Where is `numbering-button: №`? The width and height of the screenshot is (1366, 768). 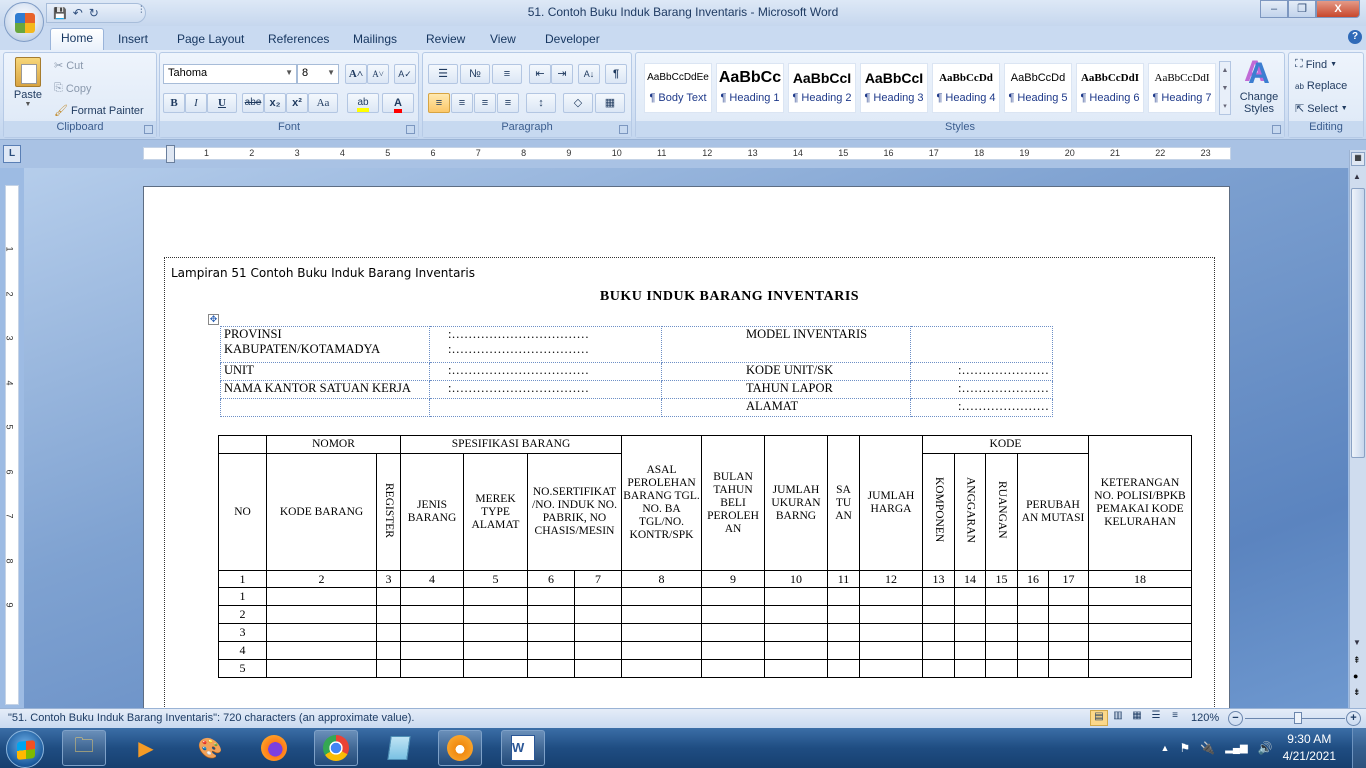 numbering-button: № is located at coordinates (475, 74).